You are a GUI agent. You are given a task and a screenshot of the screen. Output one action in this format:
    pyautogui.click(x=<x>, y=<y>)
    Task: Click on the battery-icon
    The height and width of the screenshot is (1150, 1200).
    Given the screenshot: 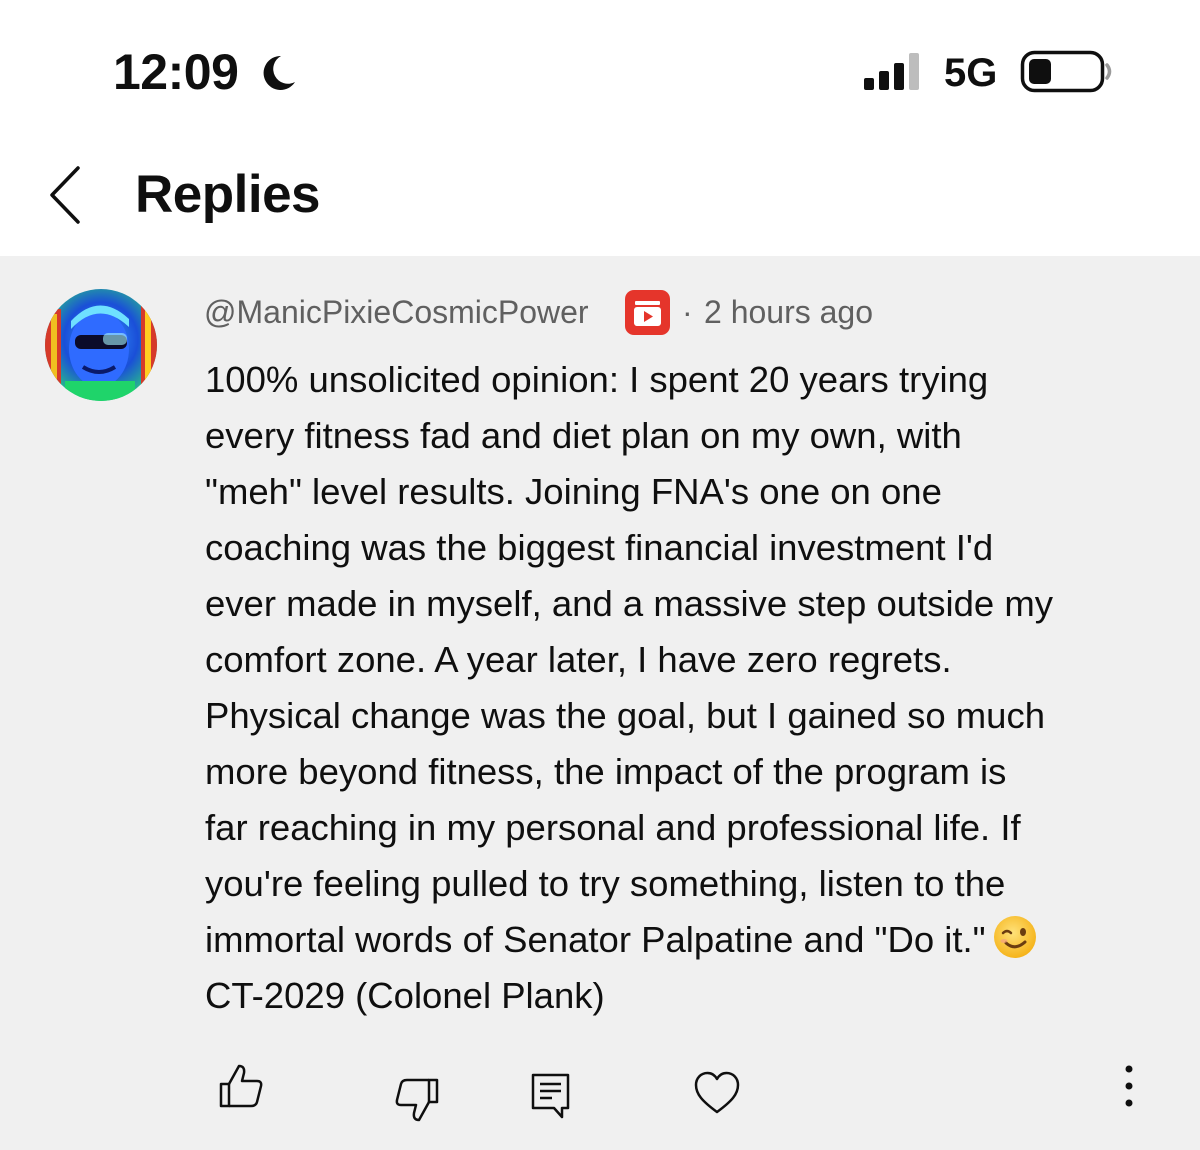 What is the action you would take?
    pyautogui.click(x=1066, y=71)
    